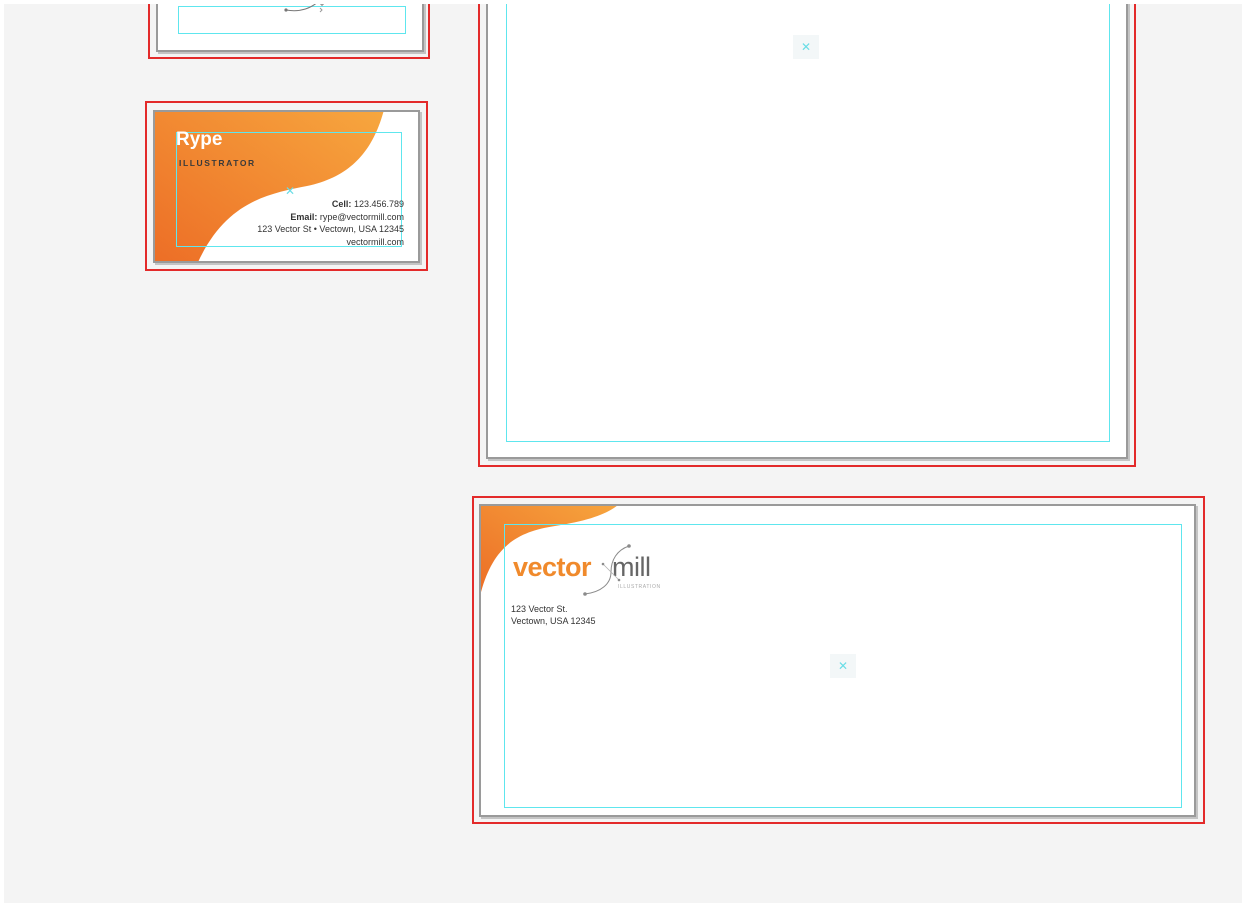 The height and width of the screenshot is (907, 1246). What do you see at coordinates (330, 204) in the screenshot?
I see `card-cell-line: Cell: 123.456.789` at bounding box center [330, 204].